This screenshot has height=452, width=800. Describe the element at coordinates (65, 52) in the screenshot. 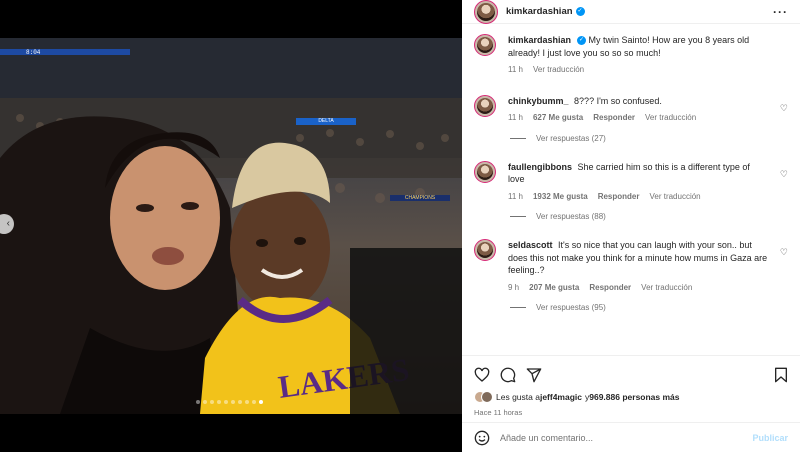

I see `scoreboard` at that location.